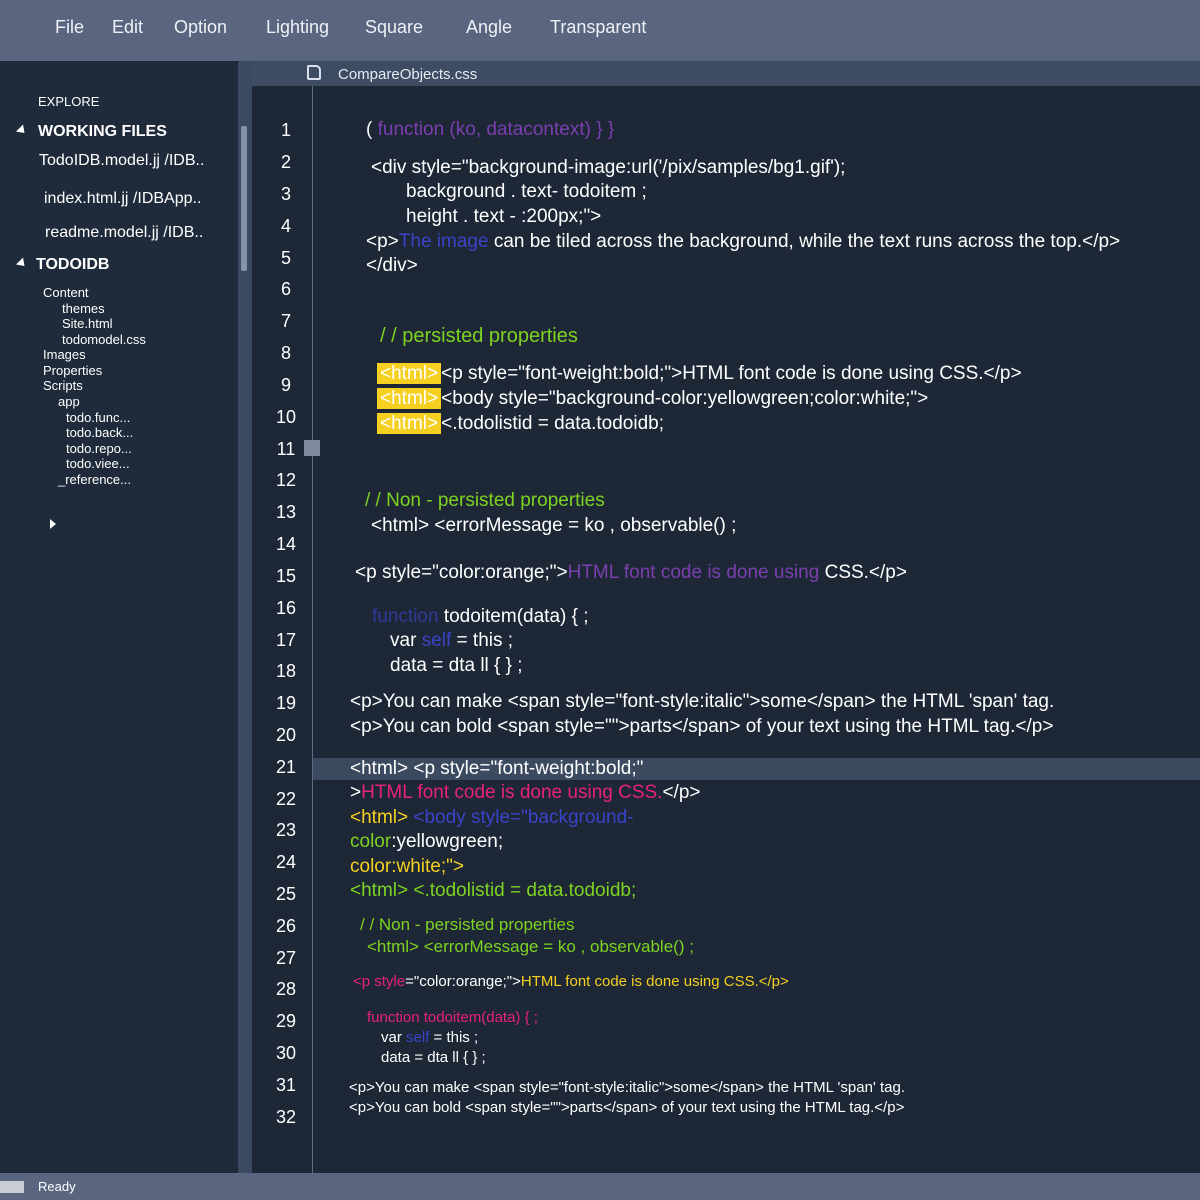  I want to click on line-number: 31, so click(286, 1085).